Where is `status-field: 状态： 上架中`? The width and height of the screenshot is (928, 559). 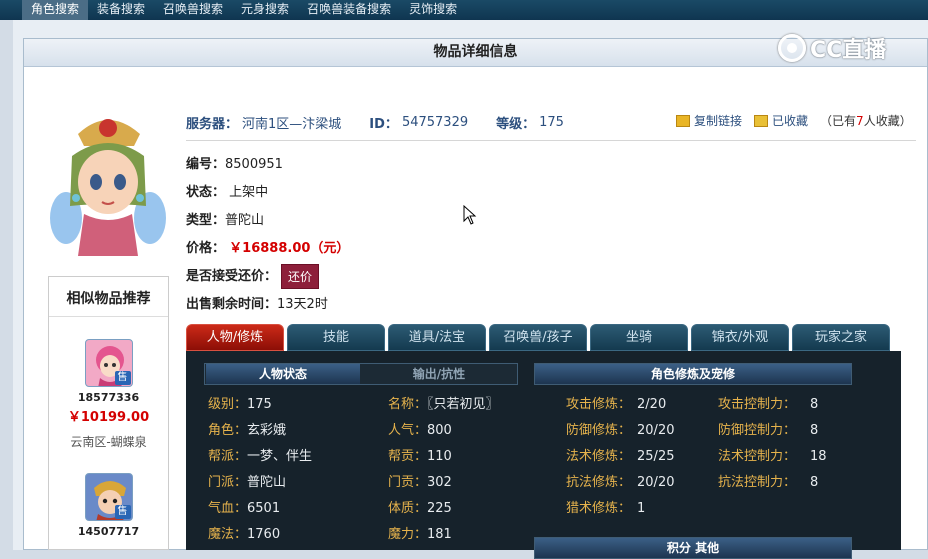
status-field: 状态： 上架中 is located at coordinates (227, 190).